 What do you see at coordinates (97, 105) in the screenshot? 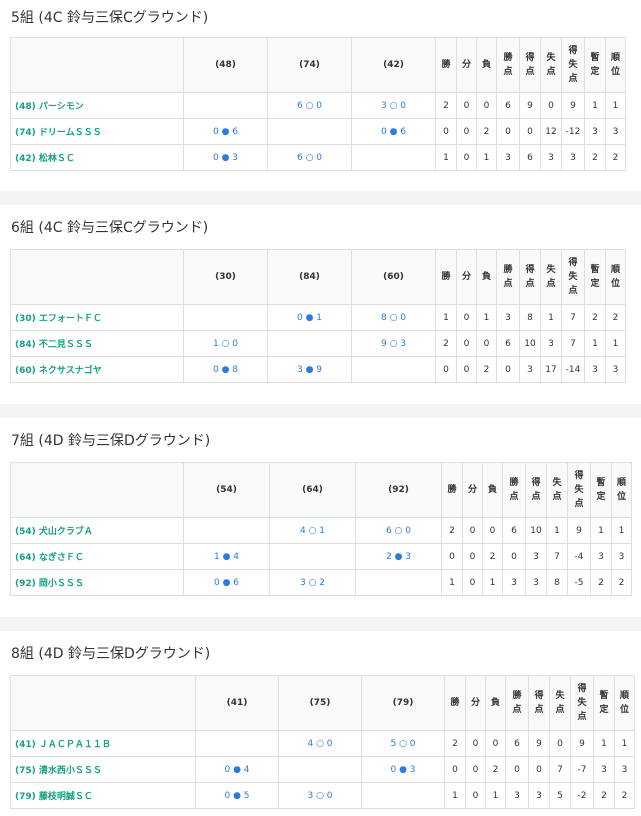
I see `team-name: (48) パーシモン` at bounding box center [97, 105].